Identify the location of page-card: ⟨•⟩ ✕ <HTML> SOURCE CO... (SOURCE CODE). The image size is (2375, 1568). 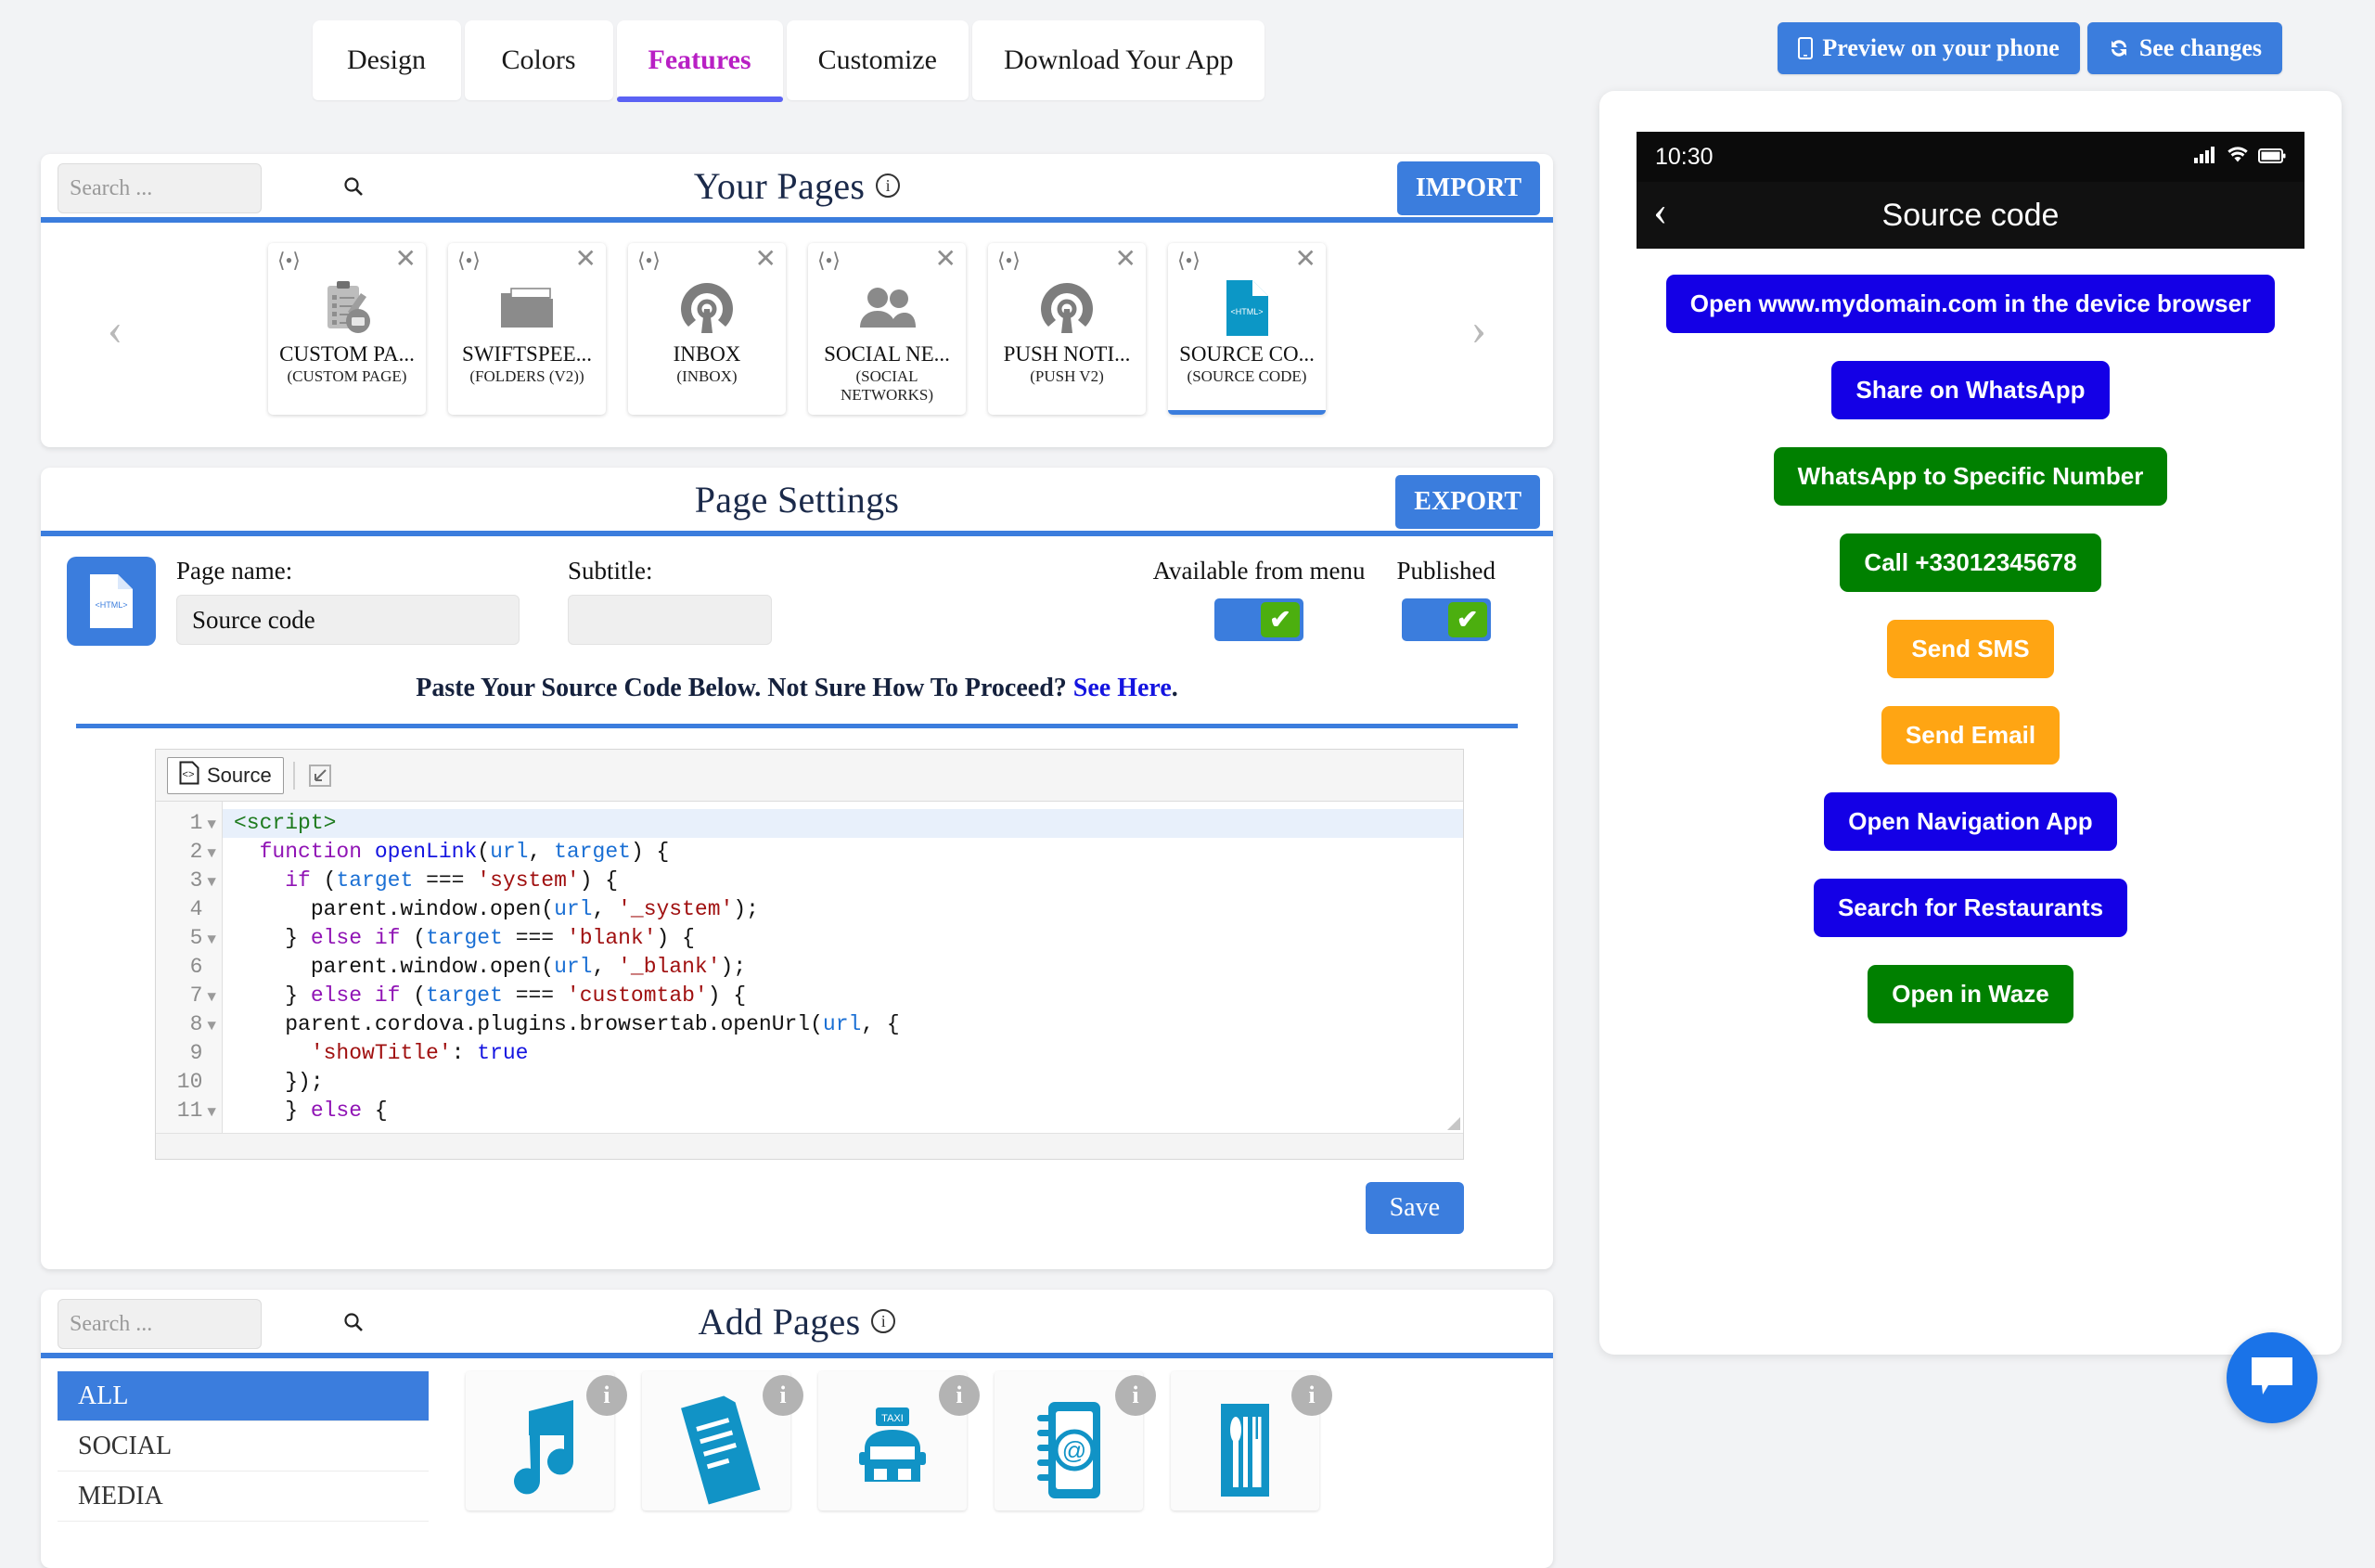
(1247, 329).